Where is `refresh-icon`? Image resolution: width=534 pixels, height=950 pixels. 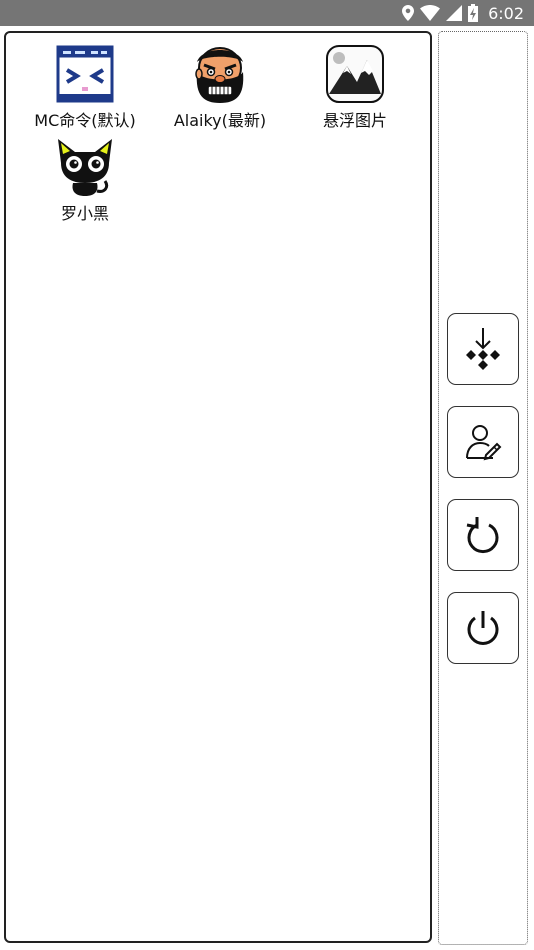
refresh-icon is located at coordinates (482, 535).